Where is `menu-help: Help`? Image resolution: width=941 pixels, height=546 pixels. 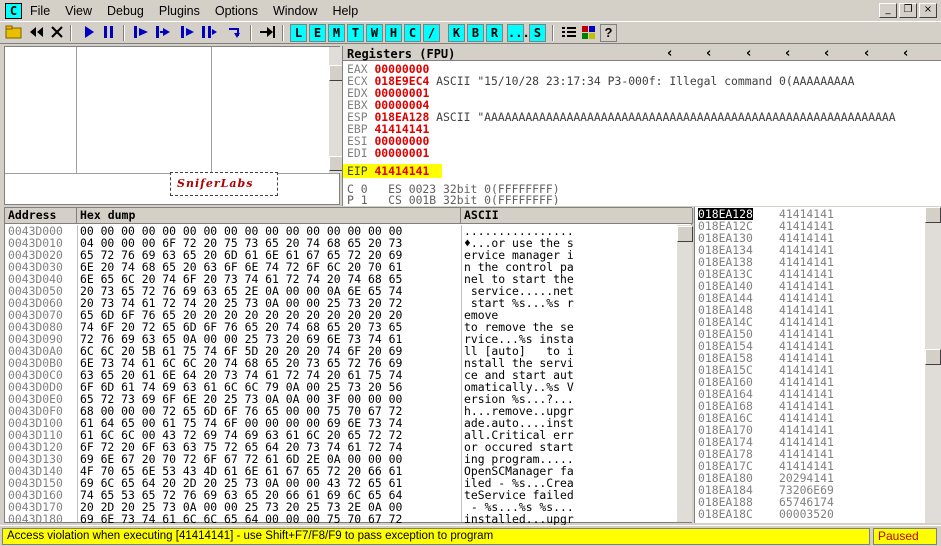
menu-help: Help is located at coordinates (345, 11).